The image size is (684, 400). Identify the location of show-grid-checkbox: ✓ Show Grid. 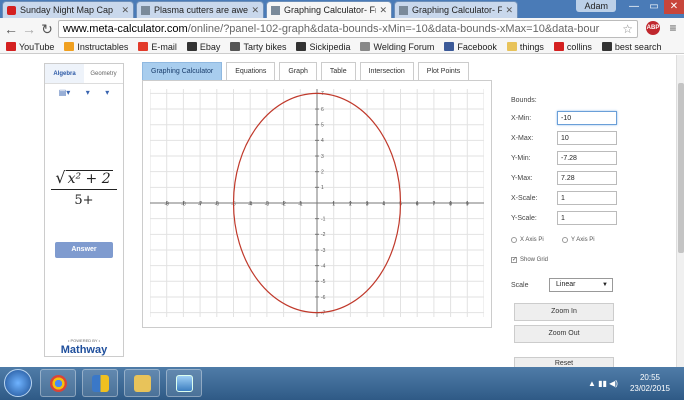
(529, 260).